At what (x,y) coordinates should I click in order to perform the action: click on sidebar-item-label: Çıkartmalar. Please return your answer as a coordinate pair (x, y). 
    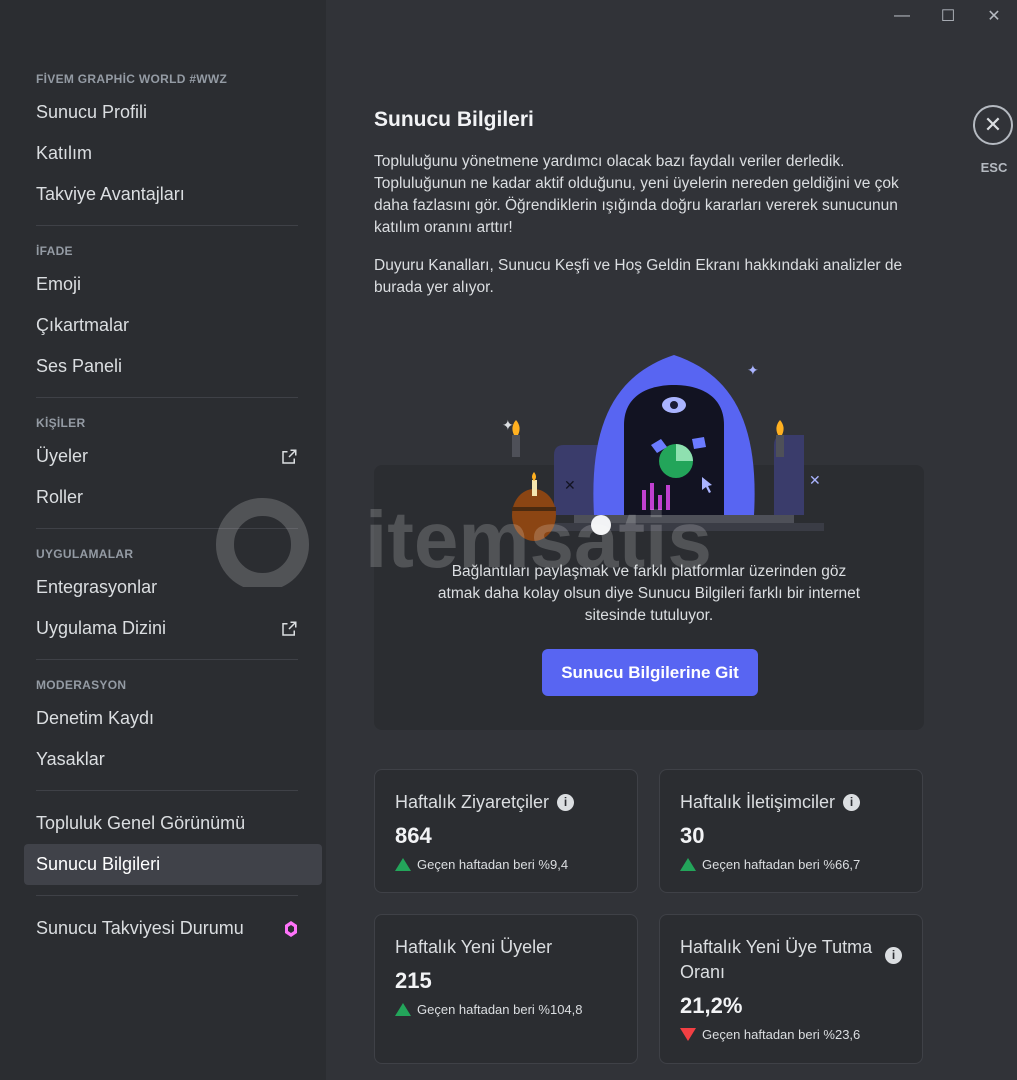
    Looking at the image, I should click on (83, 325).